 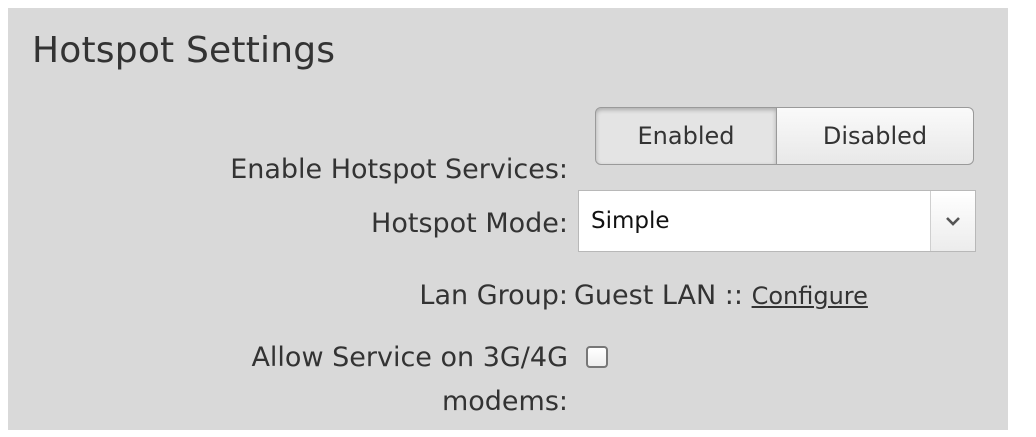 What do you see at coordinates (409, 357) in the screenshot?
I see `allow-service-label-line1: Allow Service on 3G/4G` at bounding box center [409, 357].